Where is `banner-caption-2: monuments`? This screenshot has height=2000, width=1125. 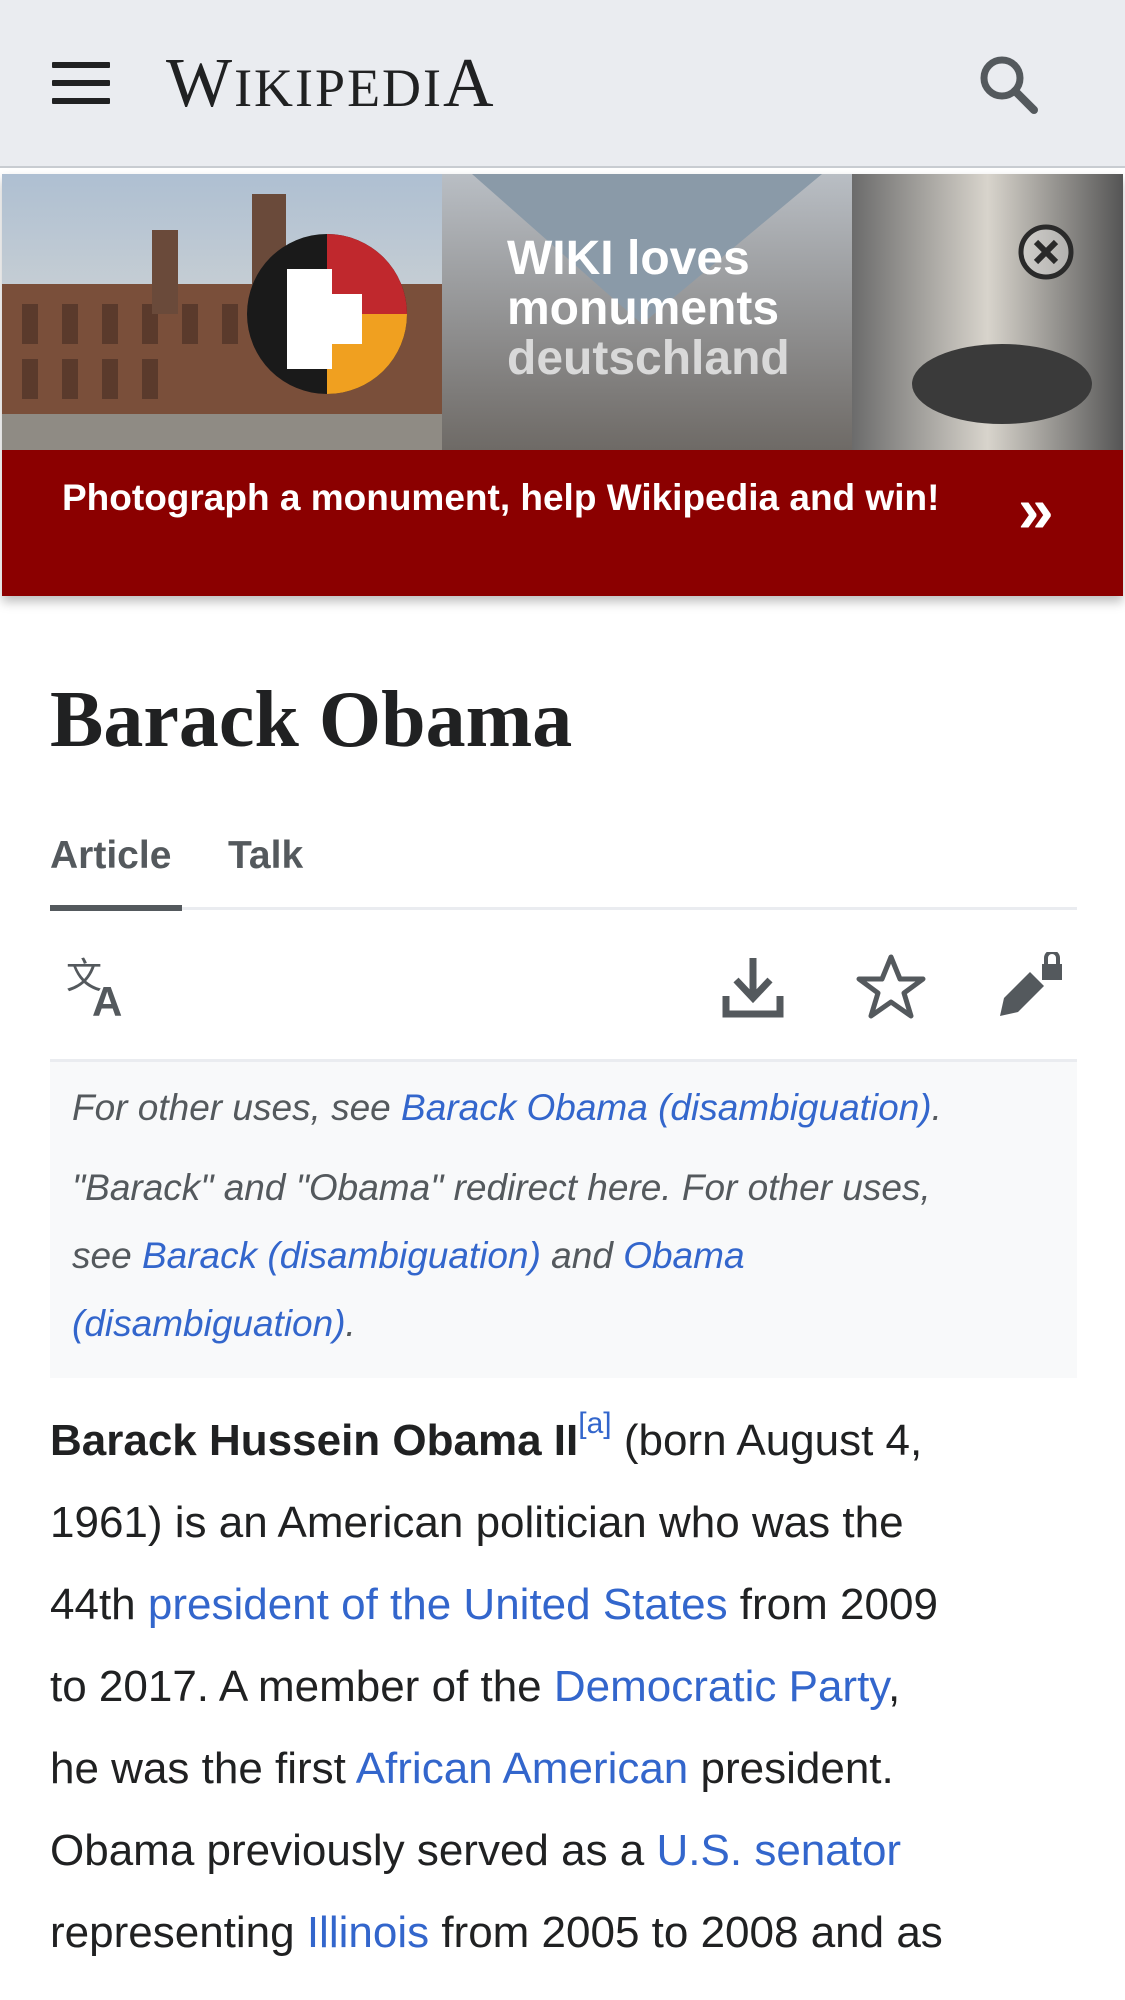
banner-caption-2: monuments is located at coordinates (643, 308).